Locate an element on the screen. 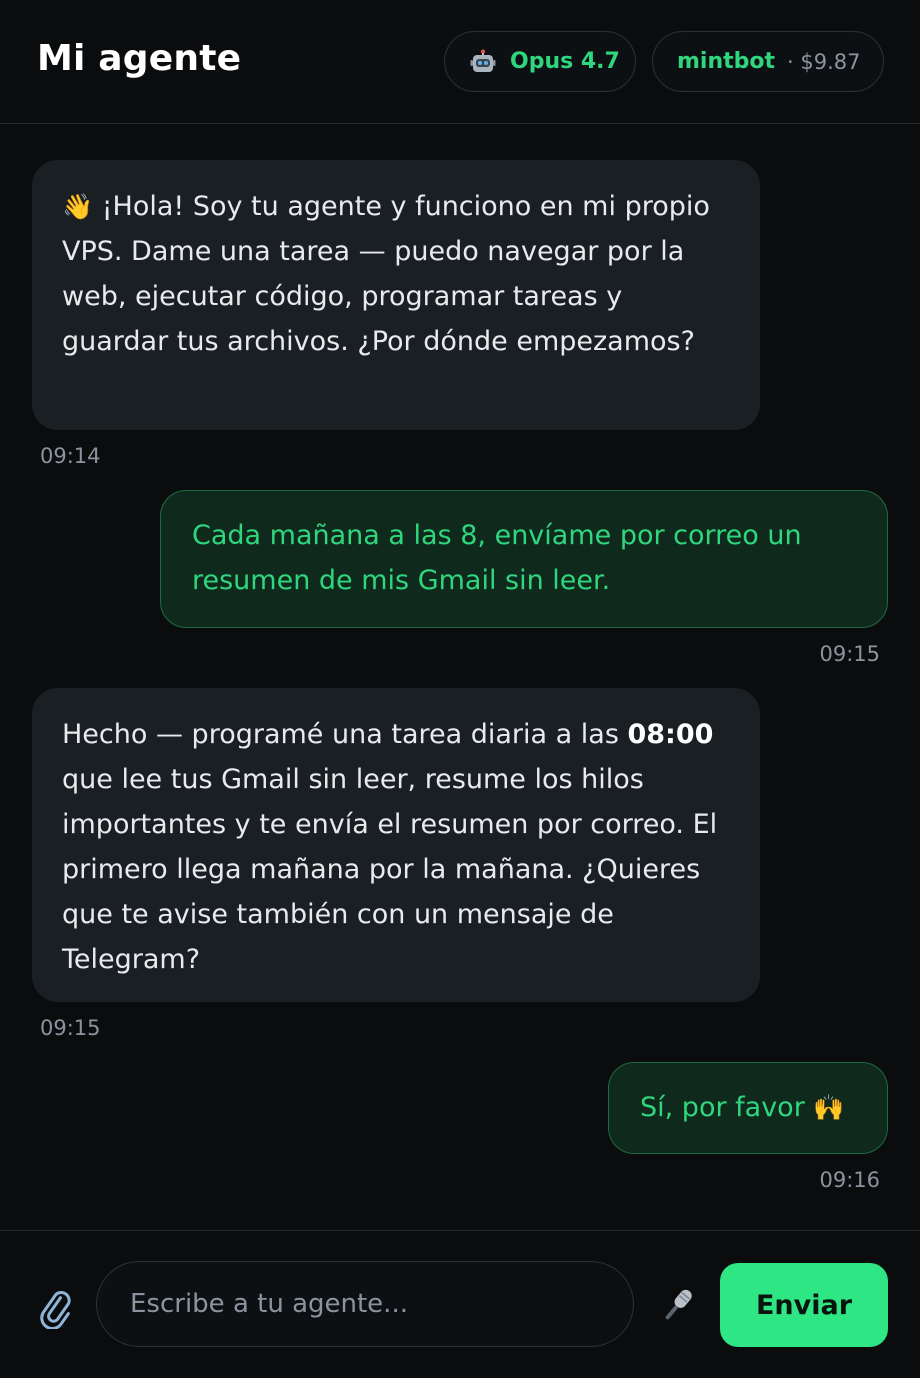 The width and height of the screenshot is (920, 1378). model-label: Opus 4.7 is located at coordinates (565, 61).